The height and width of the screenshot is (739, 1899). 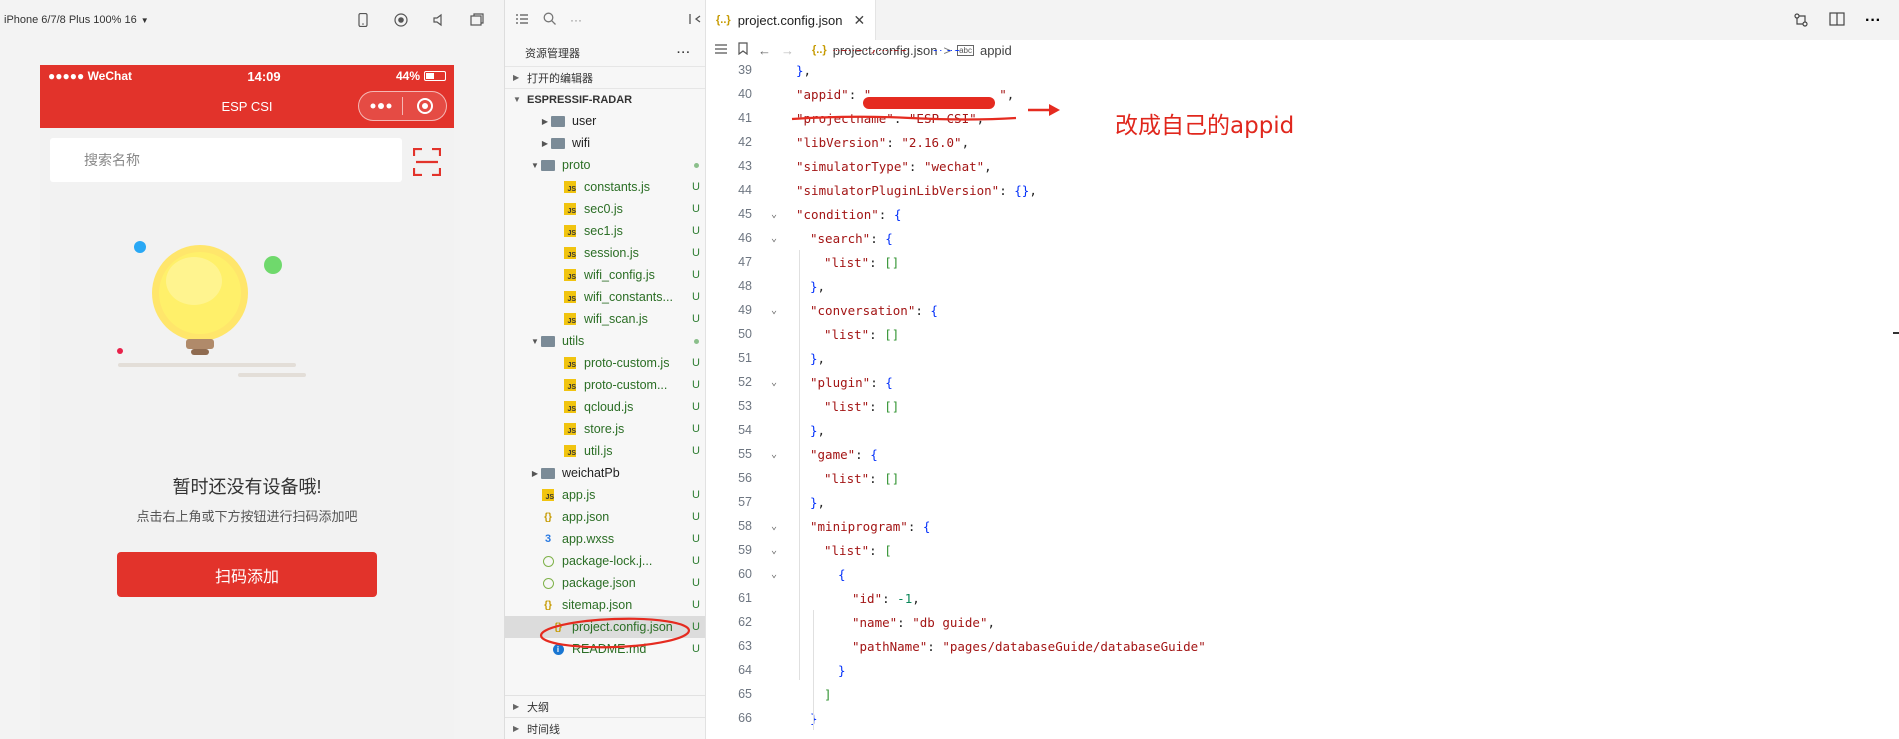 I want to click on line-number: 65, so click(x=745, y=694).